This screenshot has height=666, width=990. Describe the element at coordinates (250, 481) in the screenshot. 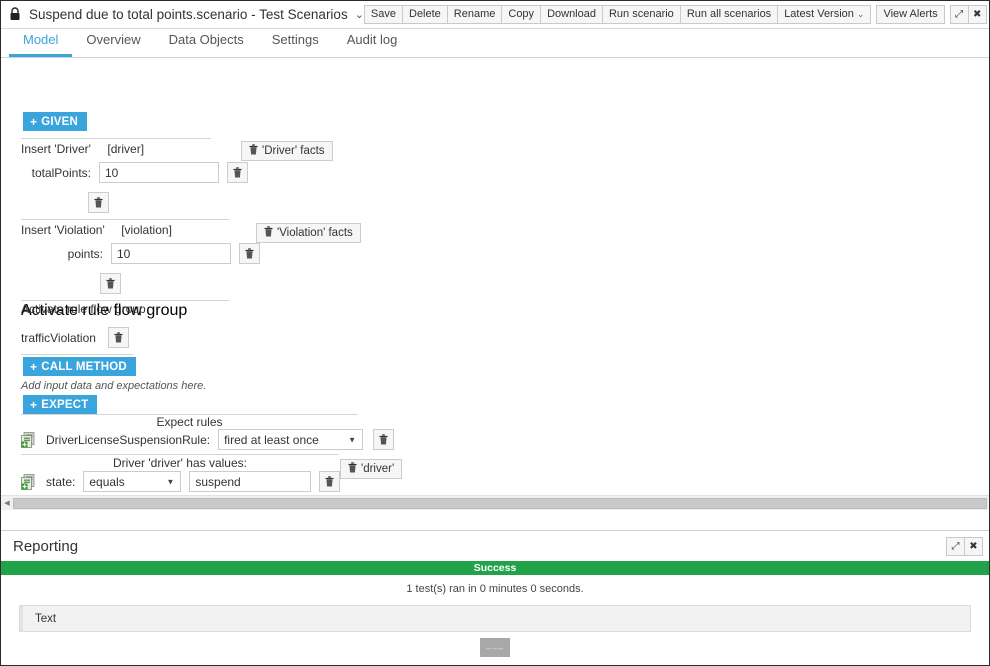

I see `state-value-input` at that location.